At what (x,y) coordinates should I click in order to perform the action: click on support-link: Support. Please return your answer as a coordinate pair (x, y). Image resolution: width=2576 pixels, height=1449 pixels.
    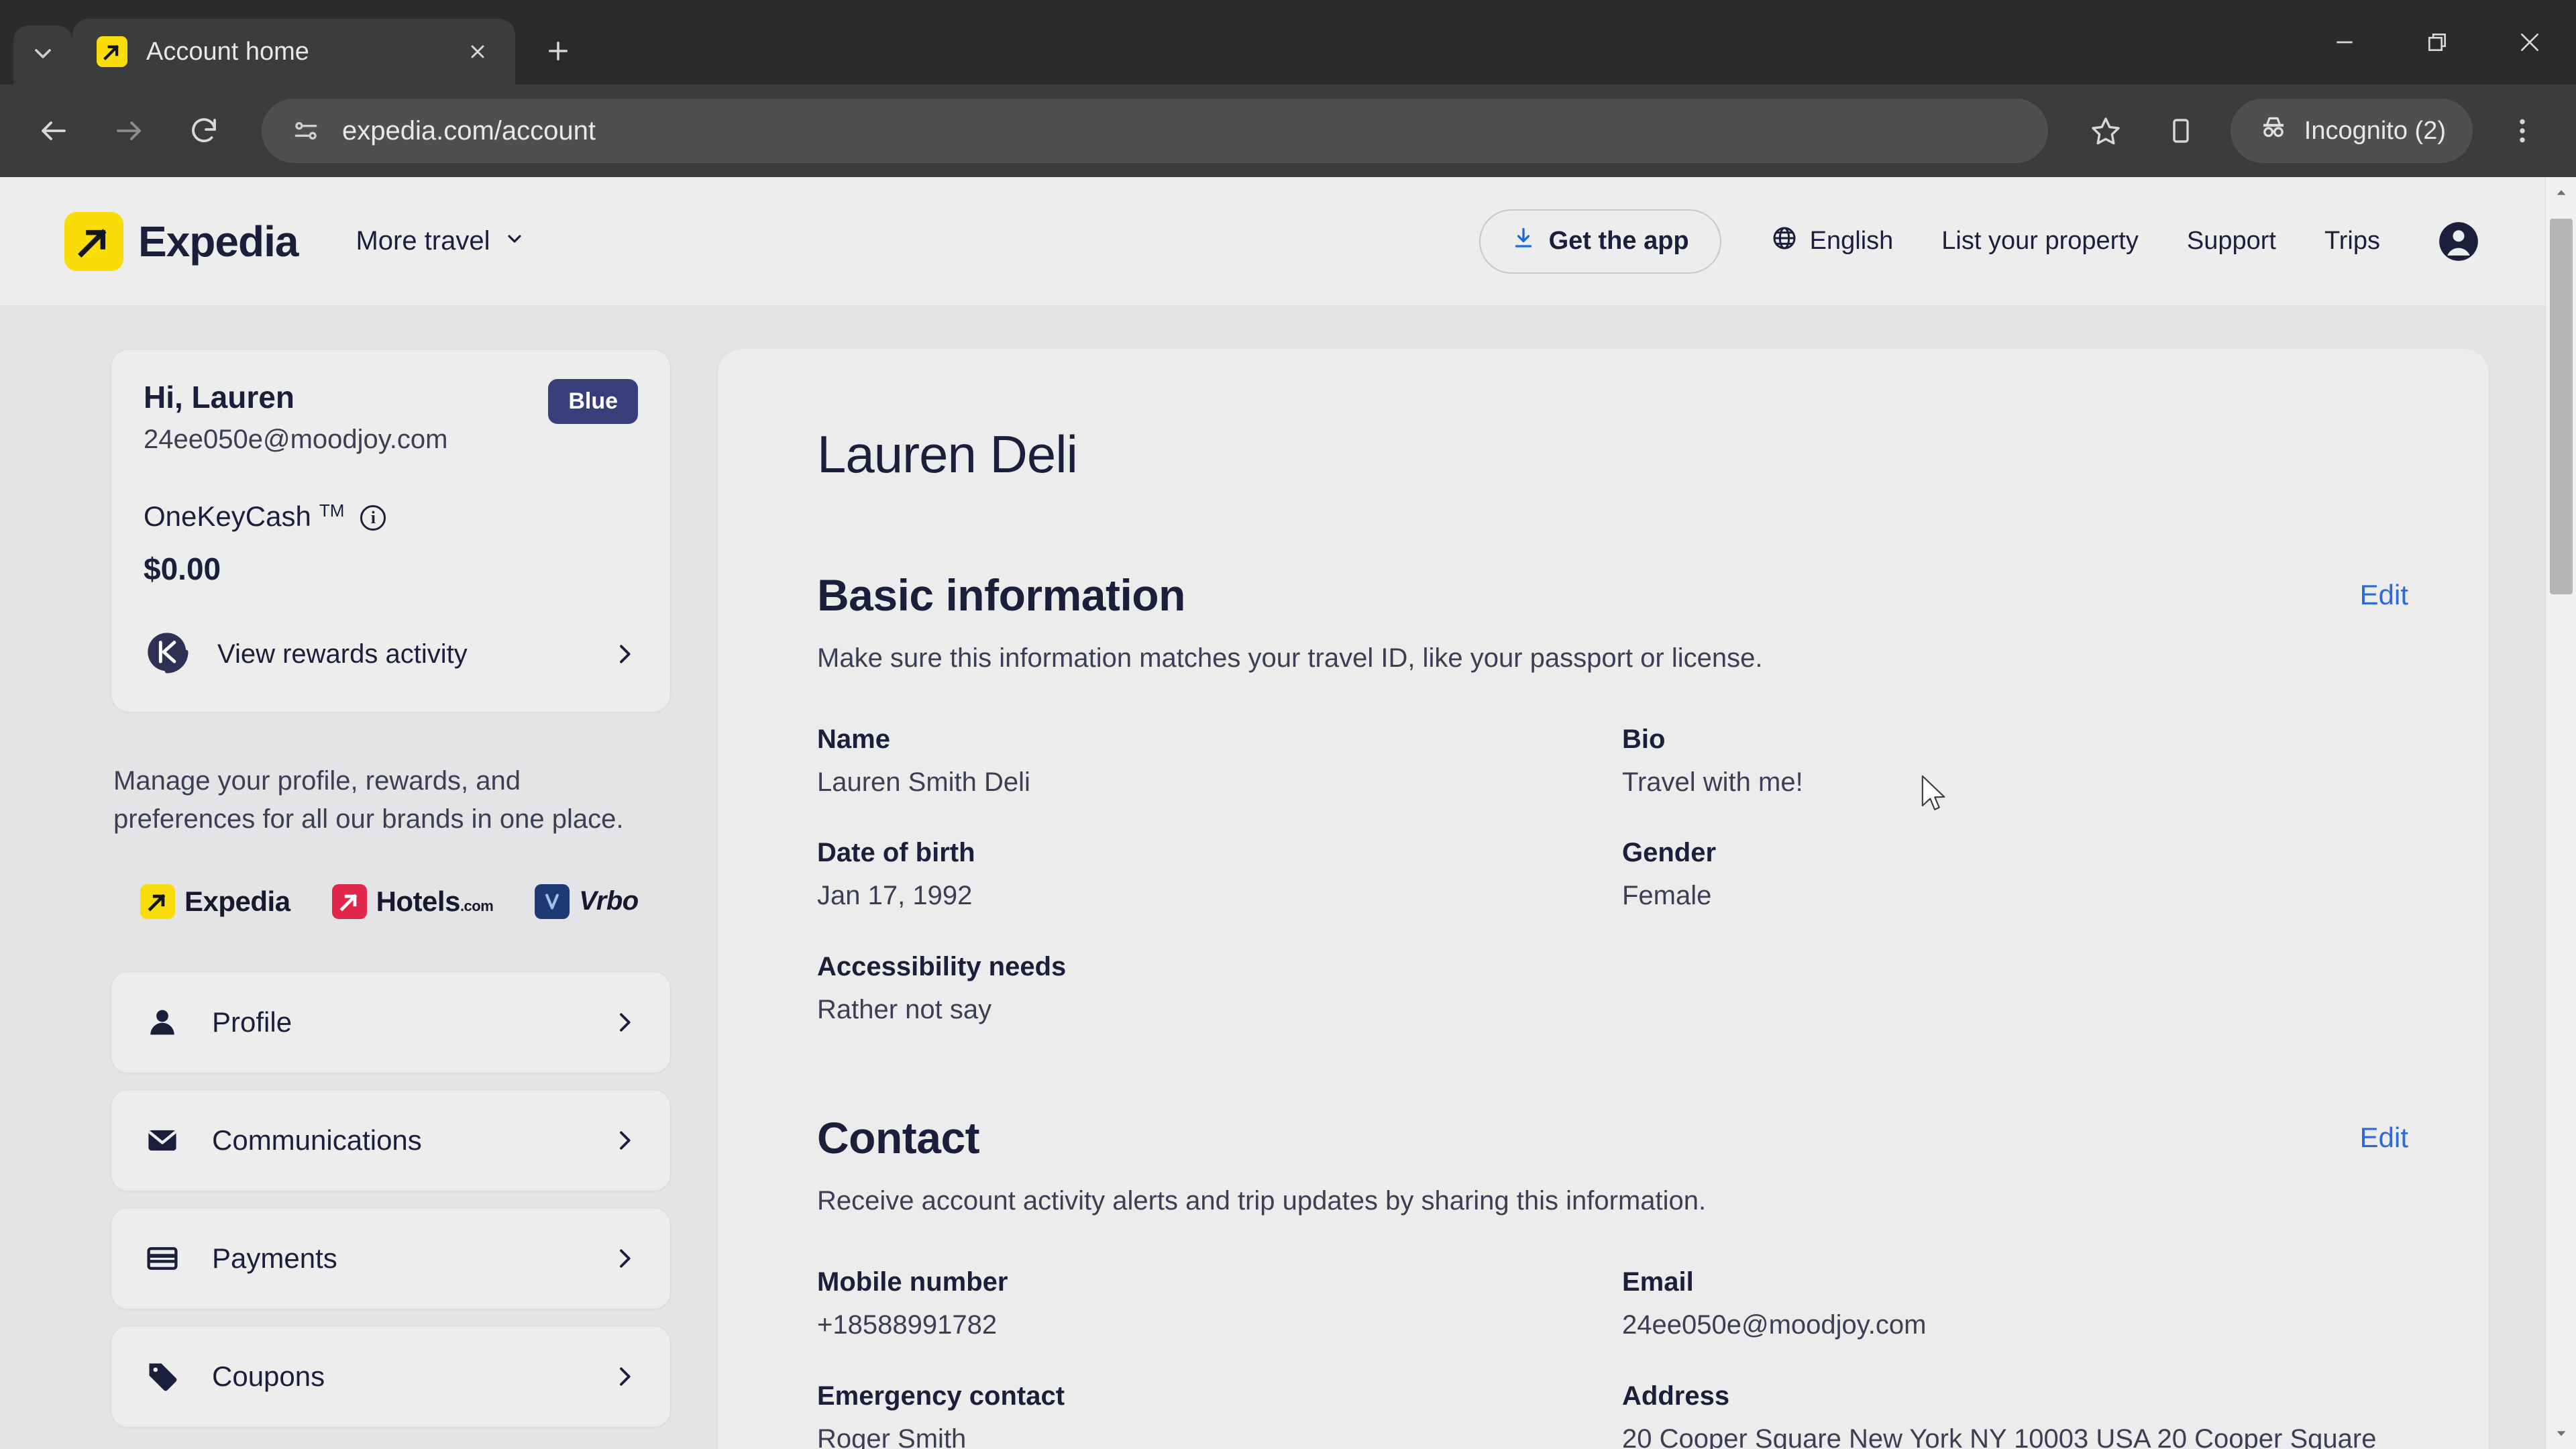
    Looking at the image, I should click on (2231, 241).